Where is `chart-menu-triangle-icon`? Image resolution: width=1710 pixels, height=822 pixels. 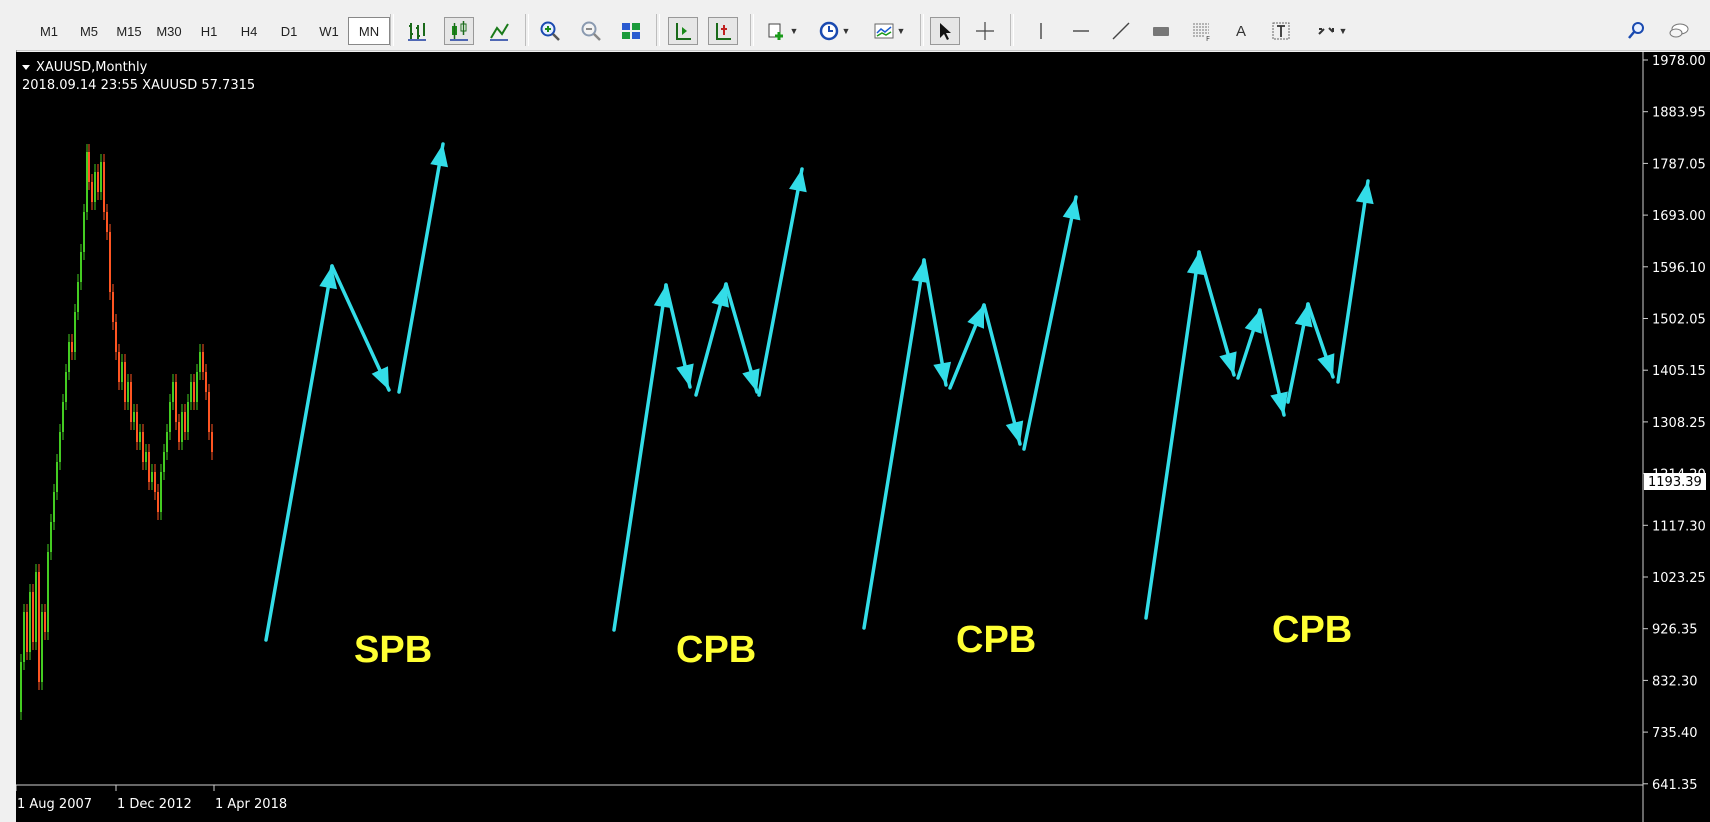 chart-menu-triangle-icon is located at coordinates (26, 67).